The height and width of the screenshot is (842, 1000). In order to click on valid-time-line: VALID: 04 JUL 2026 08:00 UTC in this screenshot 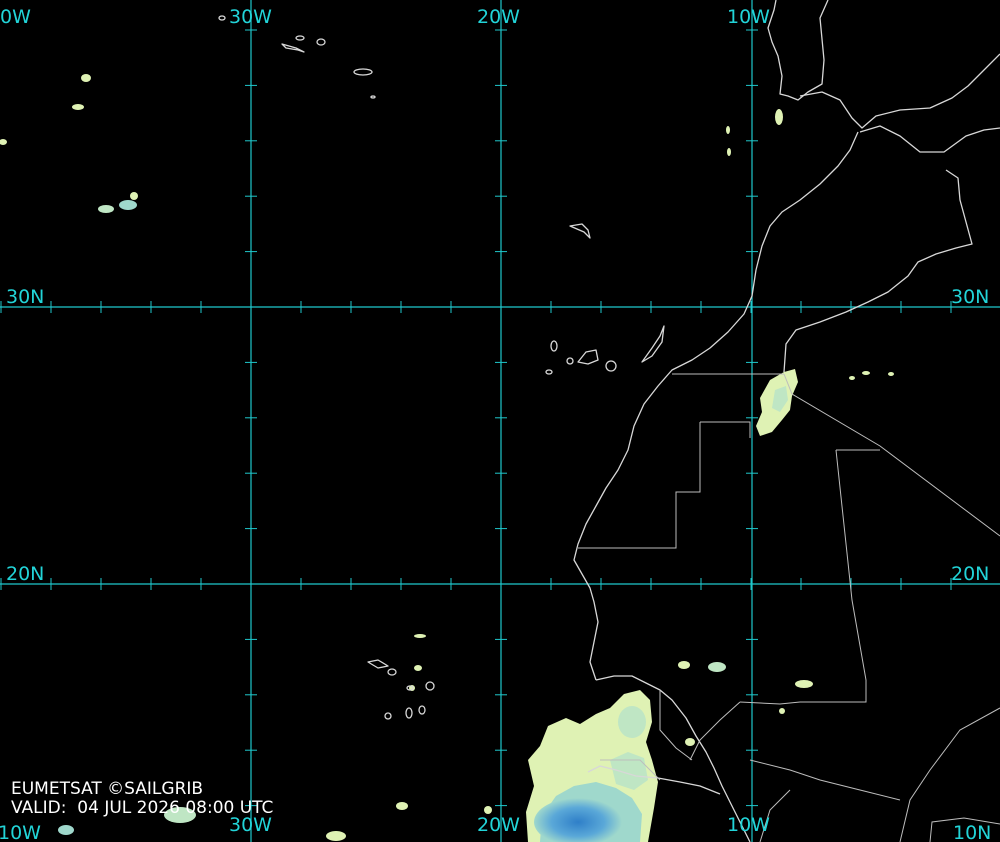, I will do `click(142, 808)`.